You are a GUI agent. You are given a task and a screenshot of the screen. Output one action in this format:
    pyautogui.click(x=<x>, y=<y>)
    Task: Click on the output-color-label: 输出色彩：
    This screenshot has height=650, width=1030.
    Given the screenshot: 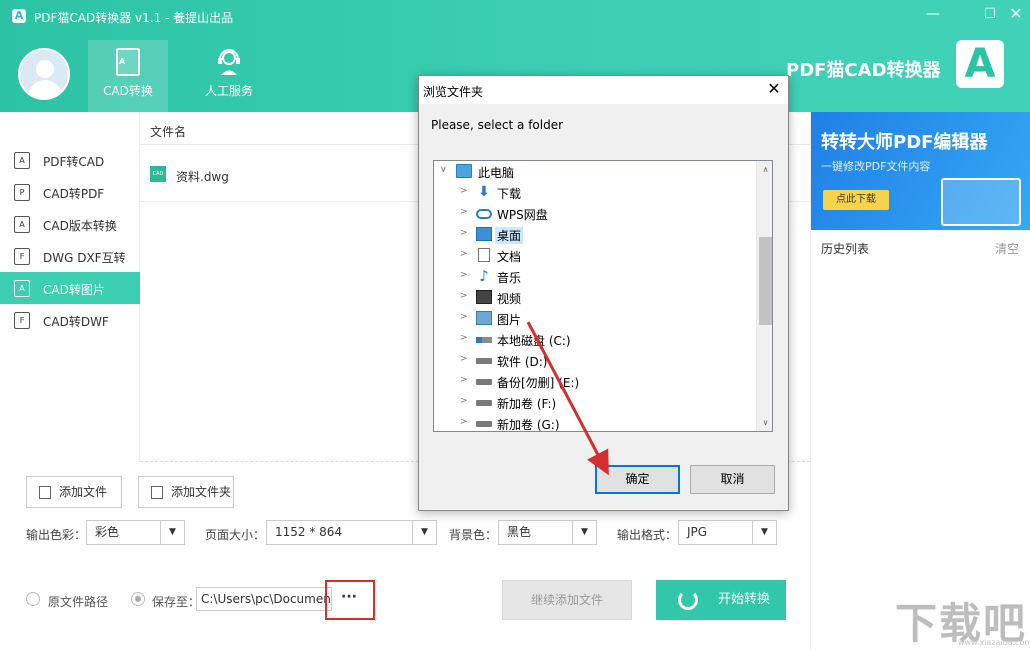 What is the action you would take?
    pyautogui.click(x=56, y=535)
    